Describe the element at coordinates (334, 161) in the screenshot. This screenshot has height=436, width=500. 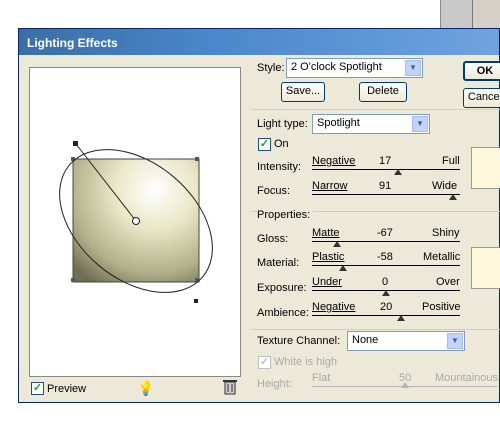
I see `intensity-min-label: Negative` at that location.